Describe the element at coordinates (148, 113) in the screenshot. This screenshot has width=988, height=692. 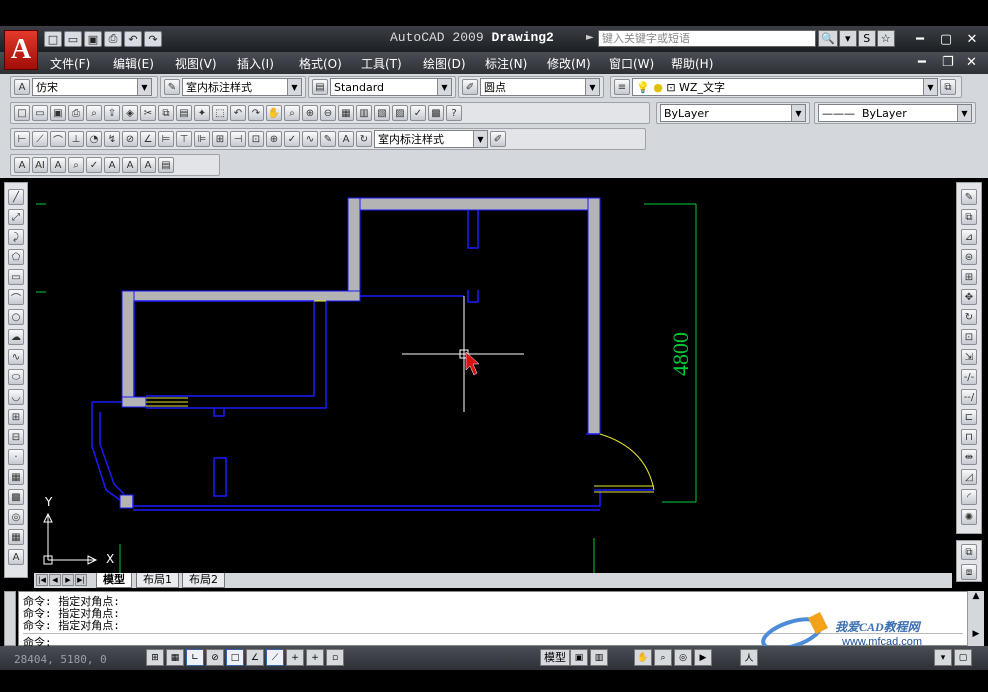
I see `cut-icon: ✂` at that location.